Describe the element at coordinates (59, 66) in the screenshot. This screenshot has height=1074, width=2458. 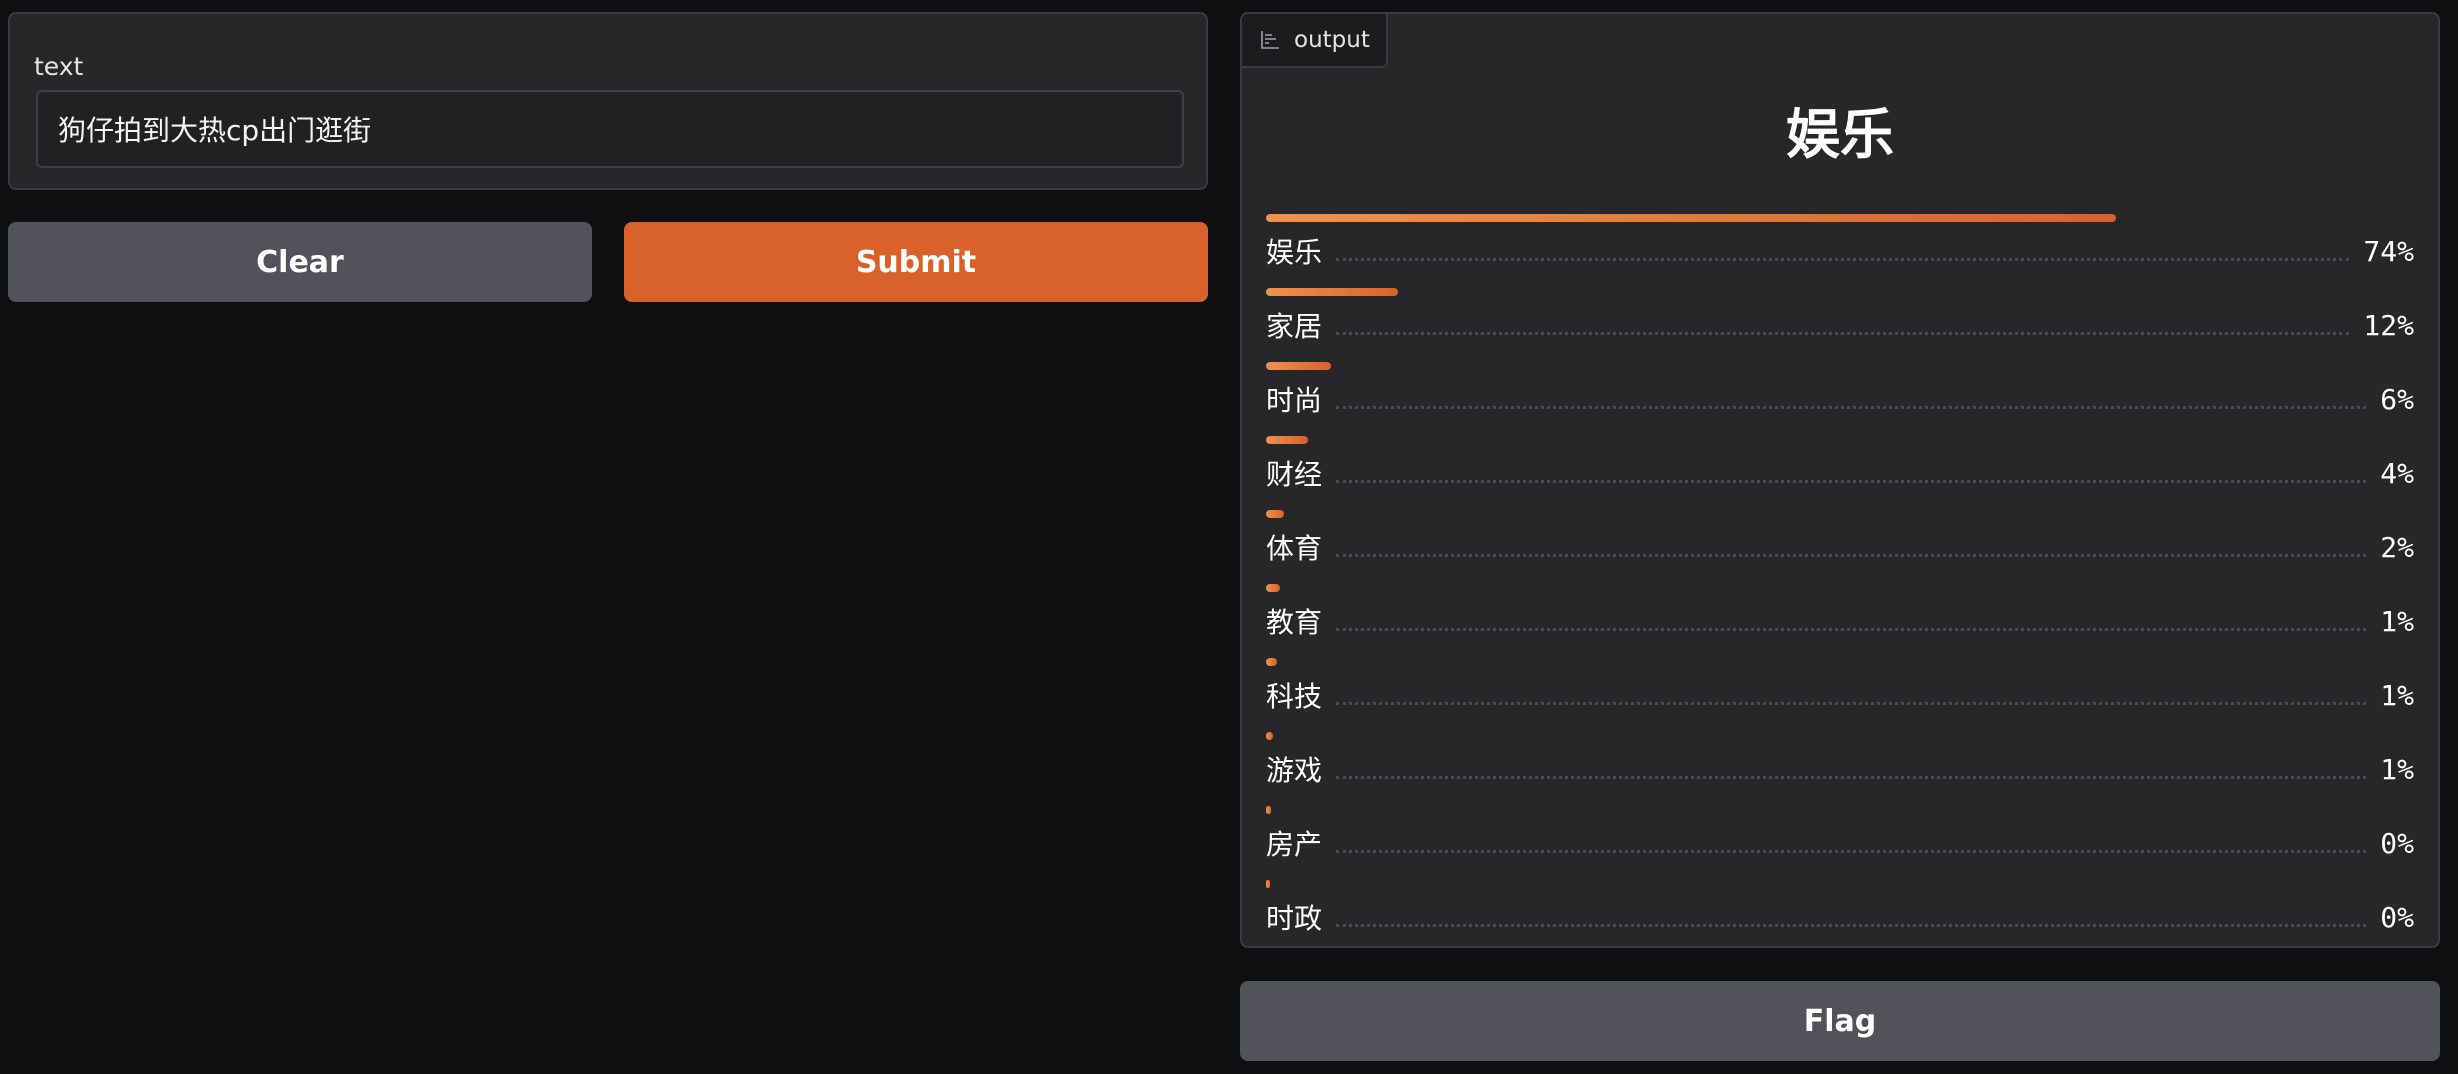
I see `text-input-label: text` at that location.